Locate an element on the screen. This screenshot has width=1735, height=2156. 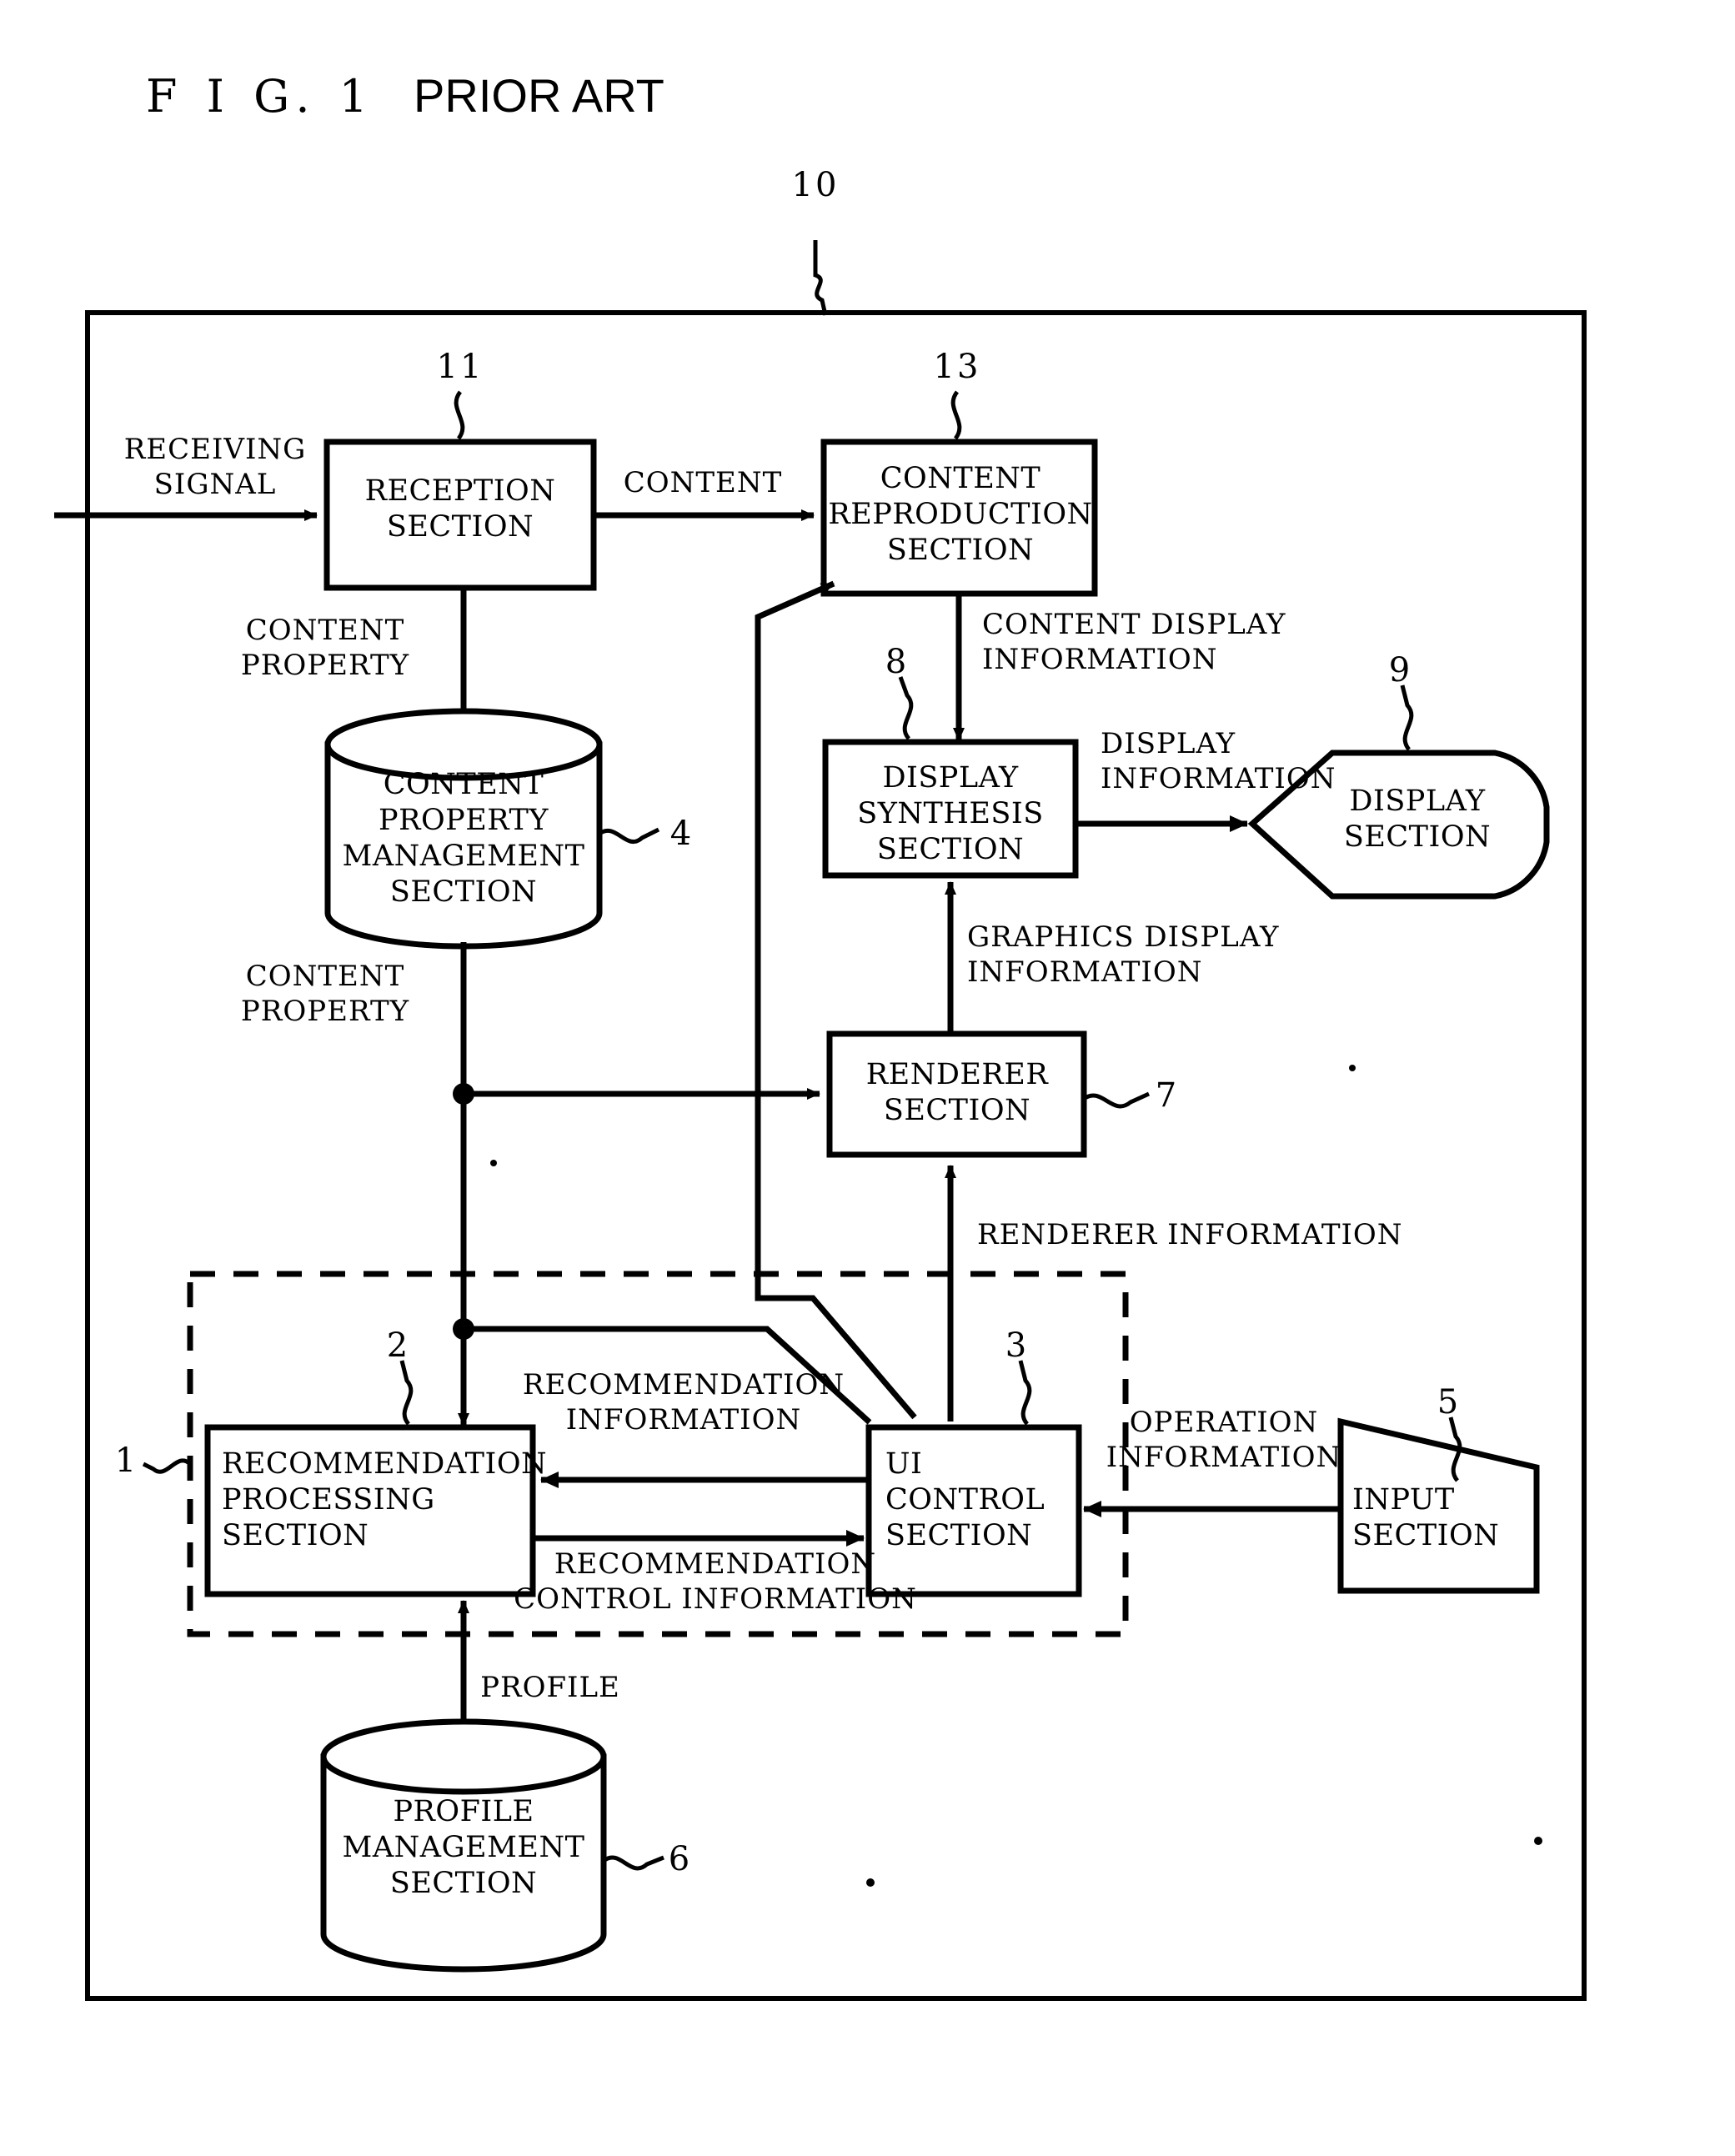
edge-label-content-property-bottom: CONTENT PROPERTY is located at coordinates (325, 994).